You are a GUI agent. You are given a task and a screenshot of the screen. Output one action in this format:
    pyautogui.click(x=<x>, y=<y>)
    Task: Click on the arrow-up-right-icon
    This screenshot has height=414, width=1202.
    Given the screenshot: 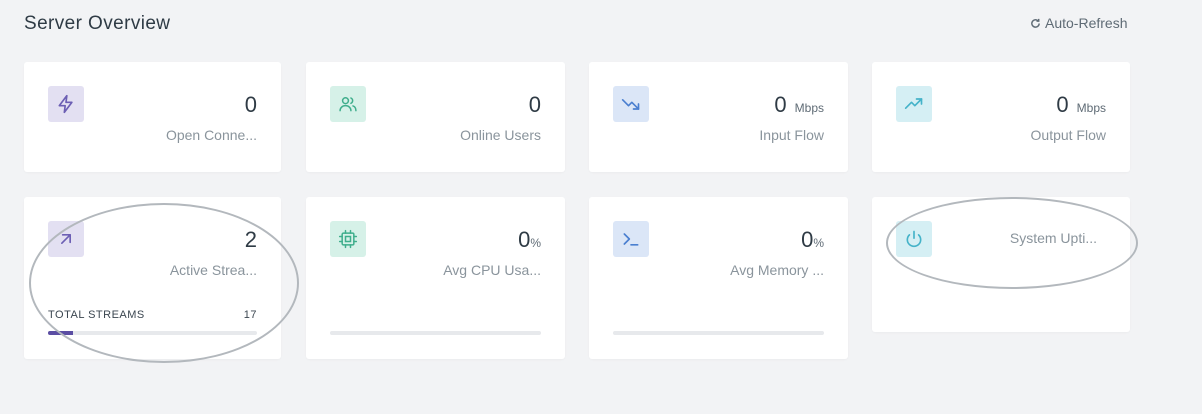 What is the action you would take?
    pyautogui.click(x=66, y=239)
    